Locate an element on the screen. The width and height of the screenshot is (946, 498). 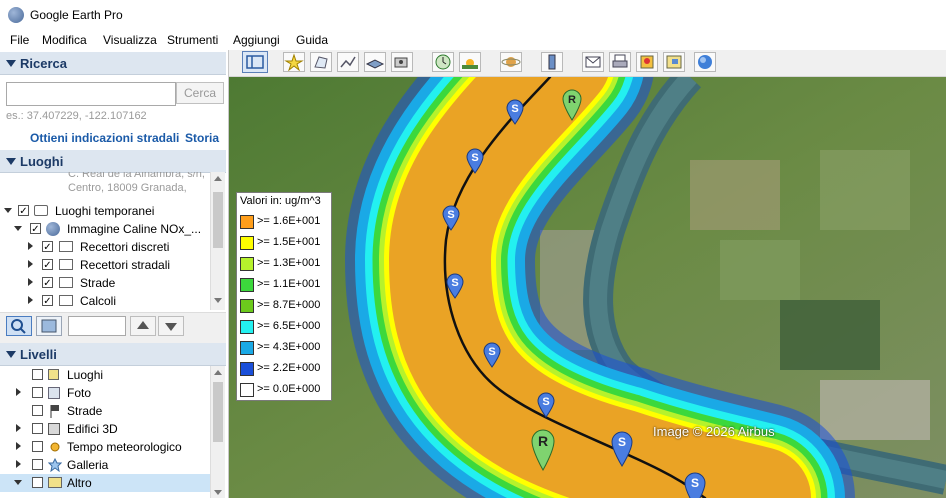
placemark-icon is located at coordinates (294, 62).